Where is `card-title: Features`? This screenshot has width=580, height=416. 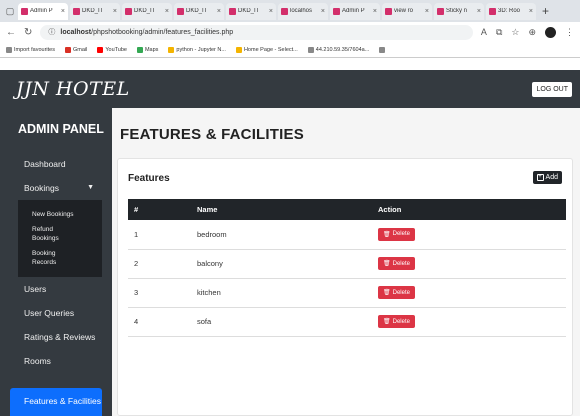
card-title: Features is located at coordinates (149, 178).